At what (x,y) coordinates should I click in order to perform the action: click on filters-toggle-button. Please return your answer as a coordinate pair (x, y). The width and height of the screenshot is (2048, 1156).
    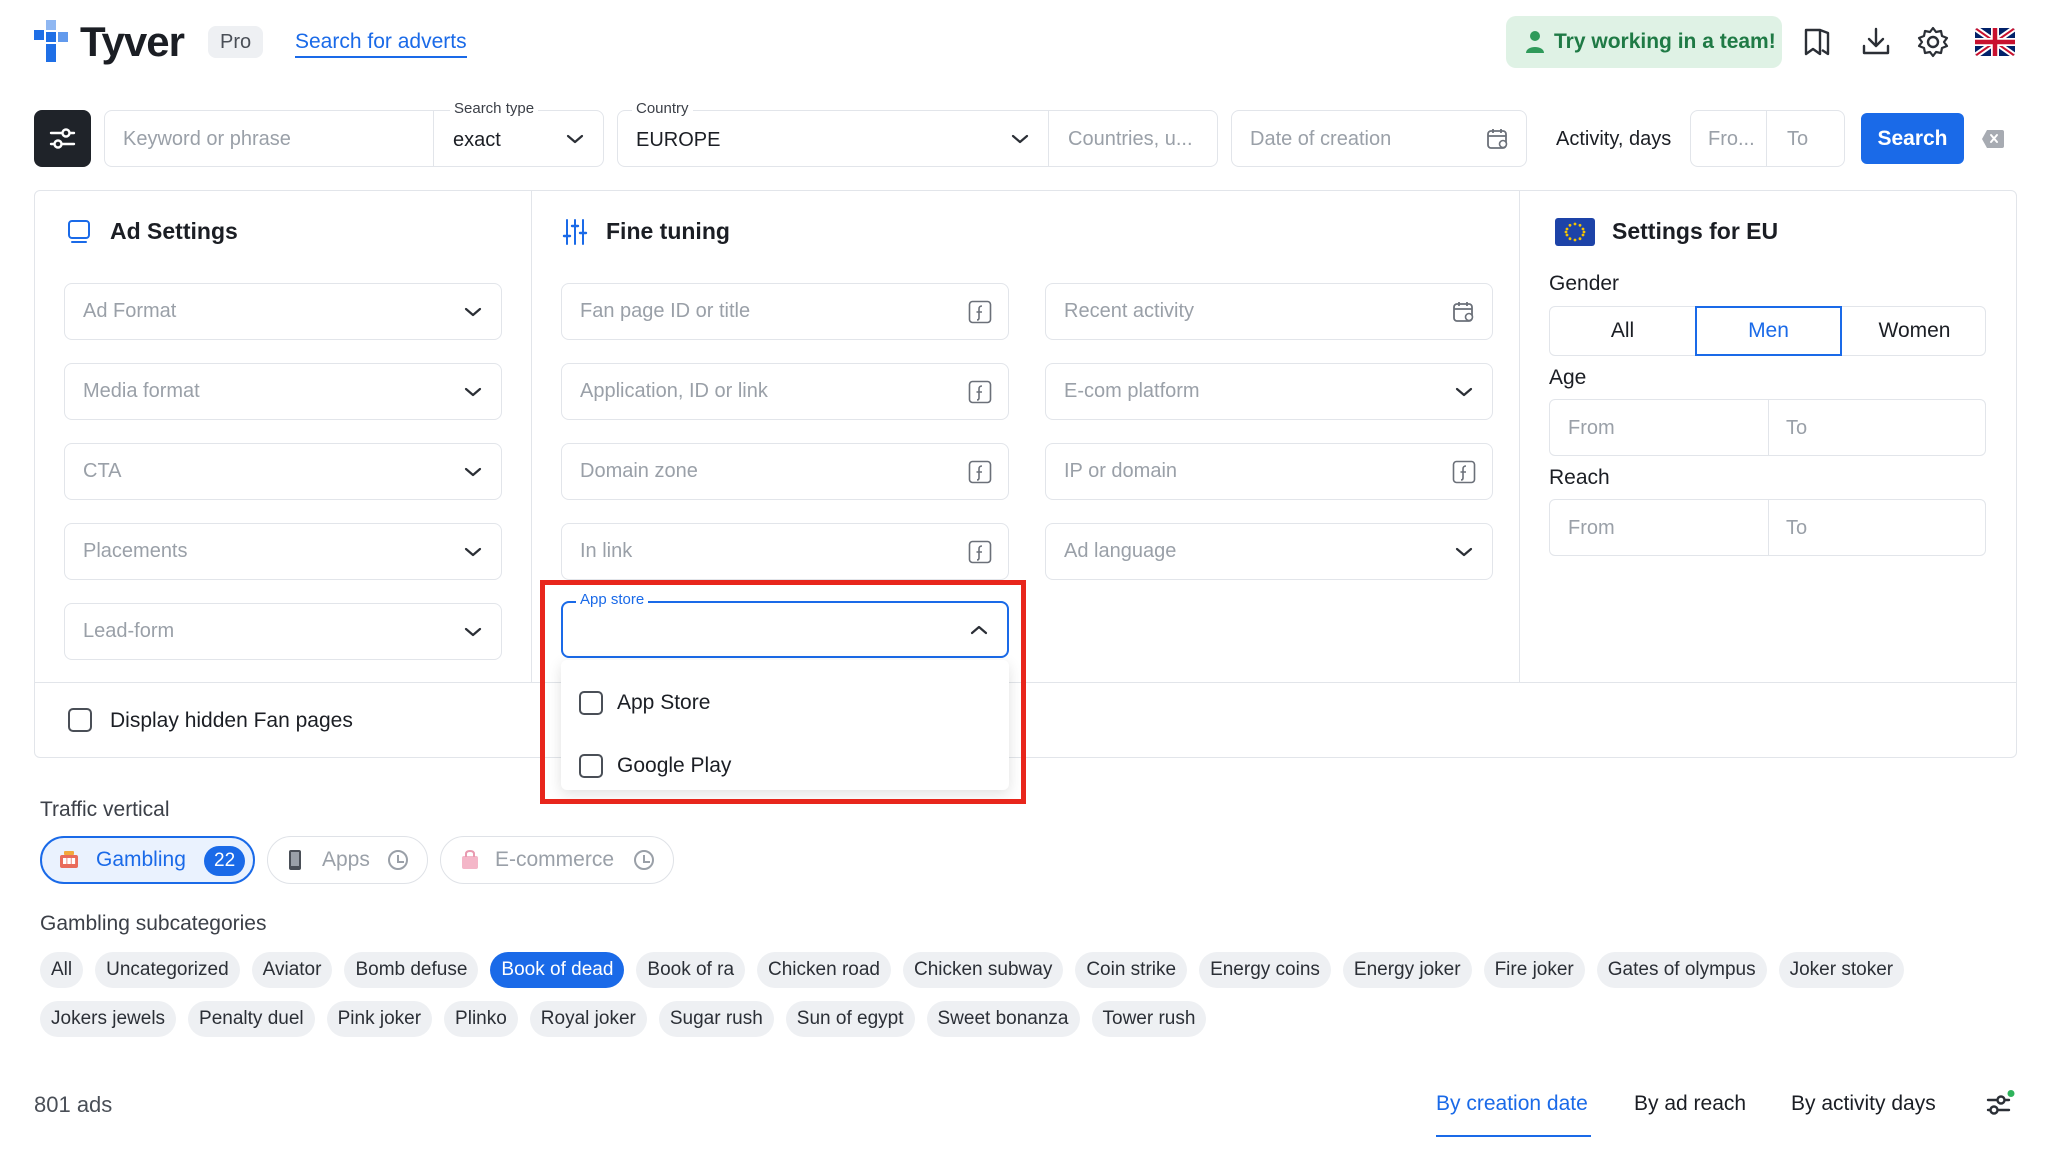
    Looking at the image, I should click on (62, 138).